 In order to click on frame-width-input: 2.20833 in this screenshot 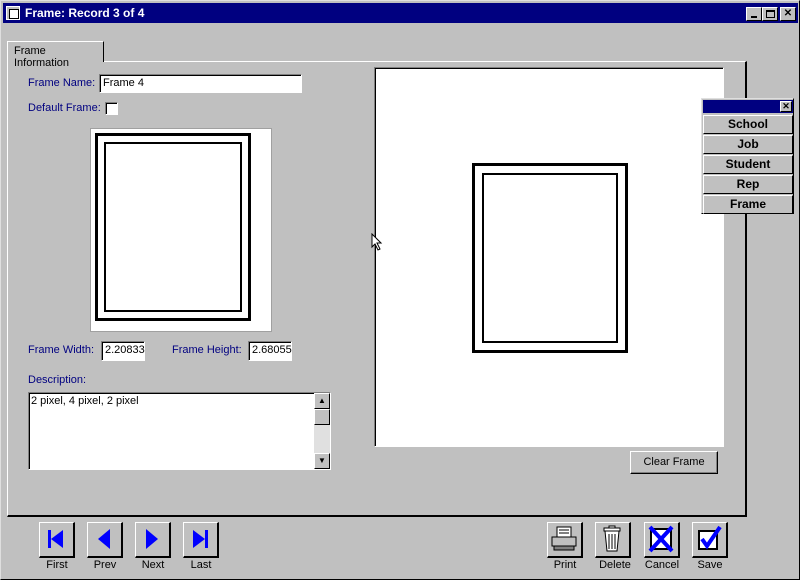, I will do `click(123, 351)`.